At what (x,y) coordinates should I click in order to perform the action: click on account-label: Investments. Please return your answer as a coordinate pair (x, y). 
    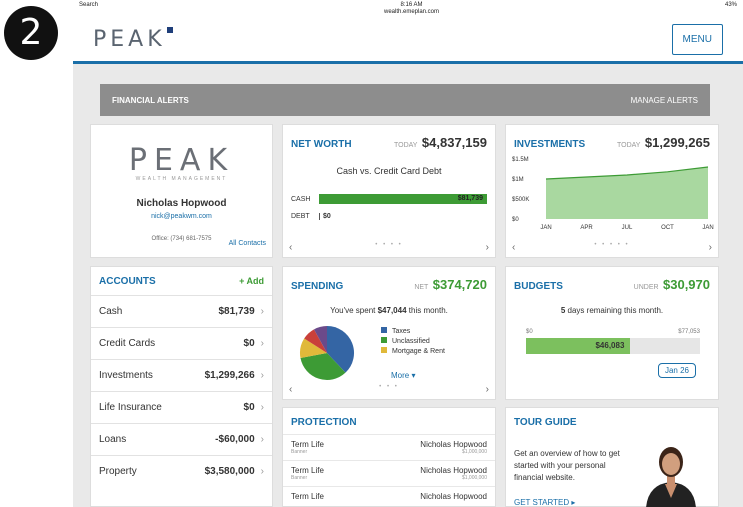
    Looking at the image, I should click on (126, 375).